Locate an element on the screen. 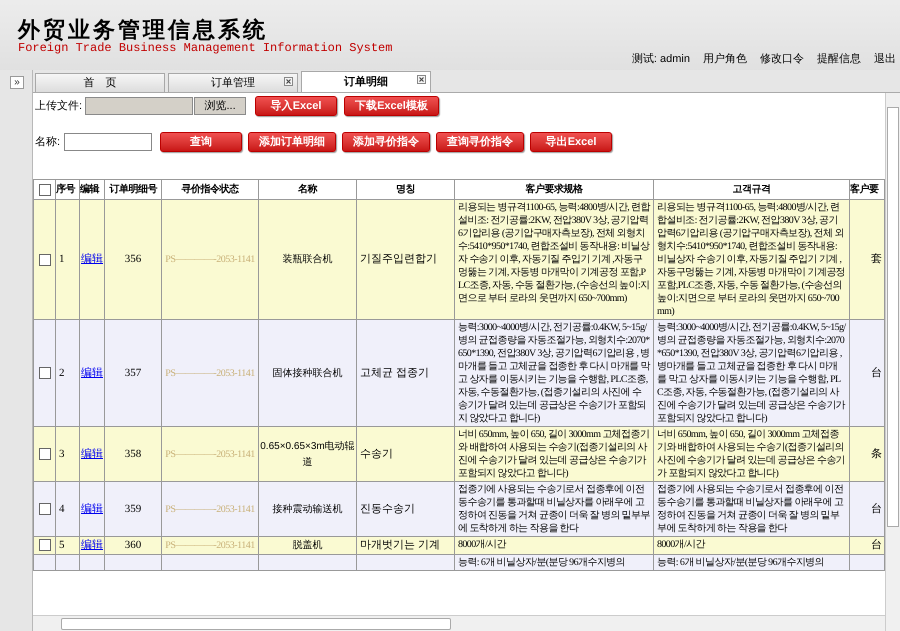 The image size is (900, 631). action-button: 查询寻价指令 is located at coordinates (480, 142).